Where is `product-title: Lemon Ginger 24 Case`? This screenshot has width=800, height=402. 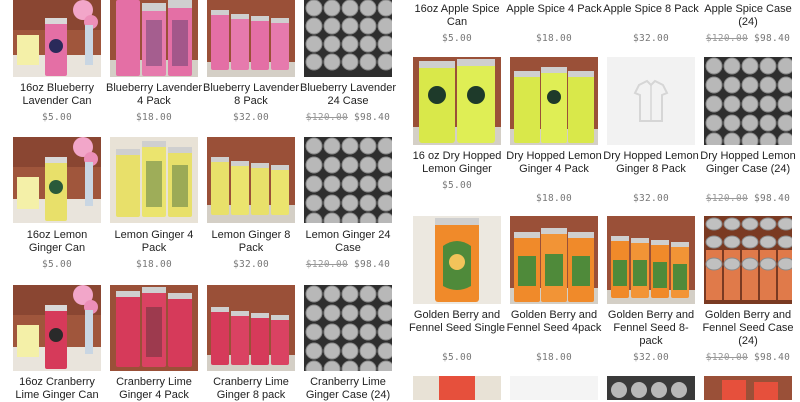 product-title: Lemon Ginger 24 Case is located at coordinates (348, 242).